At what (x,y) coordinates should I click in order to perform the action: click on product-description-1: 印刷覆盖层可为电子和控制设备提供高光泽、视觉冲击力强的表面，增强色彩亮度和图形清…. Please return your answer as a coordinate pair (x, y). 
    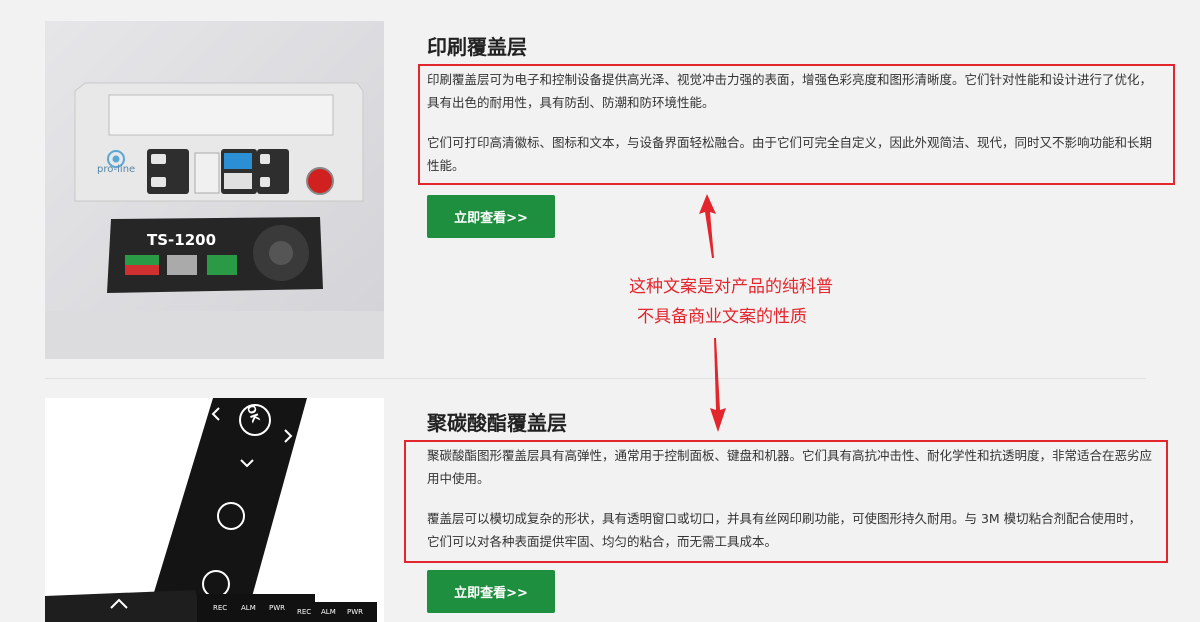
    Looking at the image, I should click on (790, 91).